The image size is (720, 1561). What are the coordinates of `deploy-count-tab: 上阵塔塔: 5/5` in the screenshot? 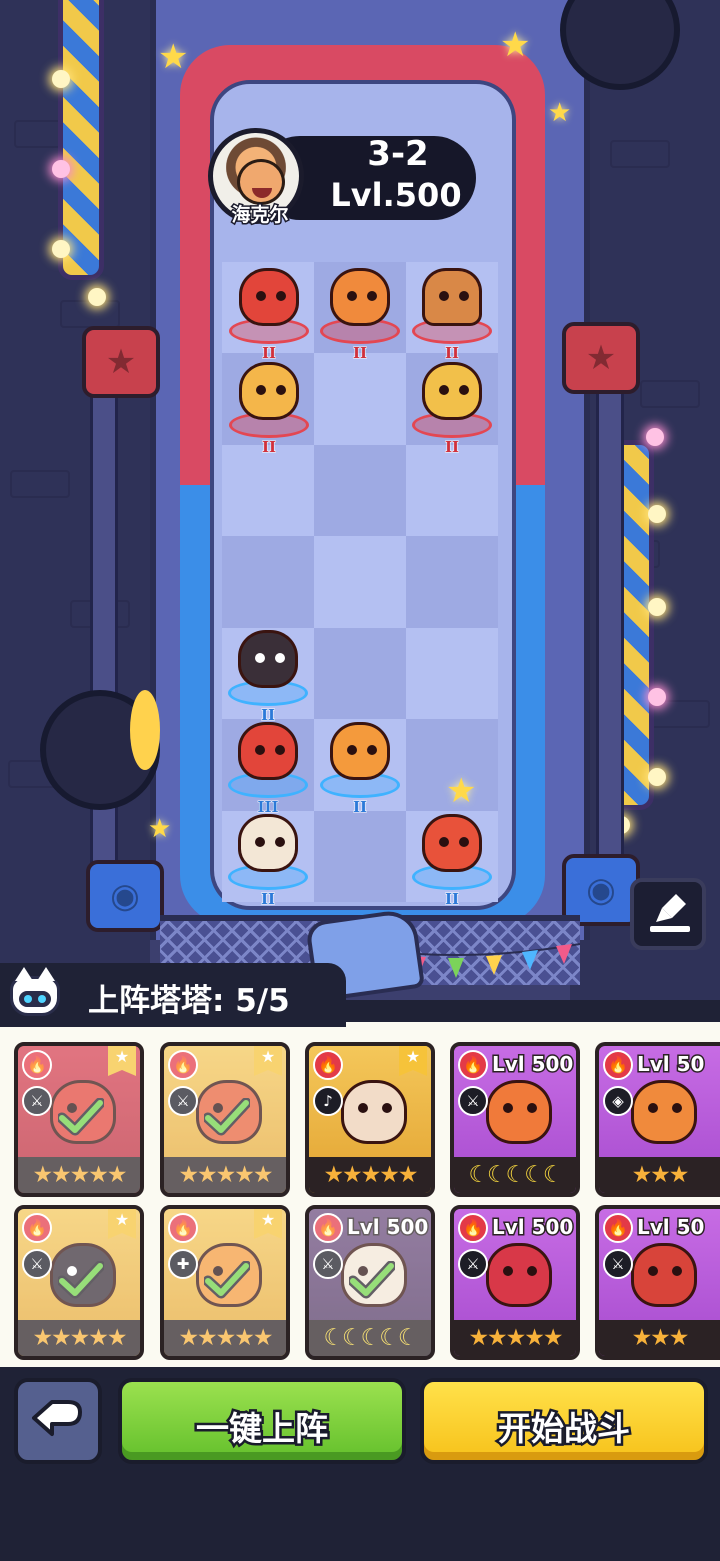 It's located at (173, 995).